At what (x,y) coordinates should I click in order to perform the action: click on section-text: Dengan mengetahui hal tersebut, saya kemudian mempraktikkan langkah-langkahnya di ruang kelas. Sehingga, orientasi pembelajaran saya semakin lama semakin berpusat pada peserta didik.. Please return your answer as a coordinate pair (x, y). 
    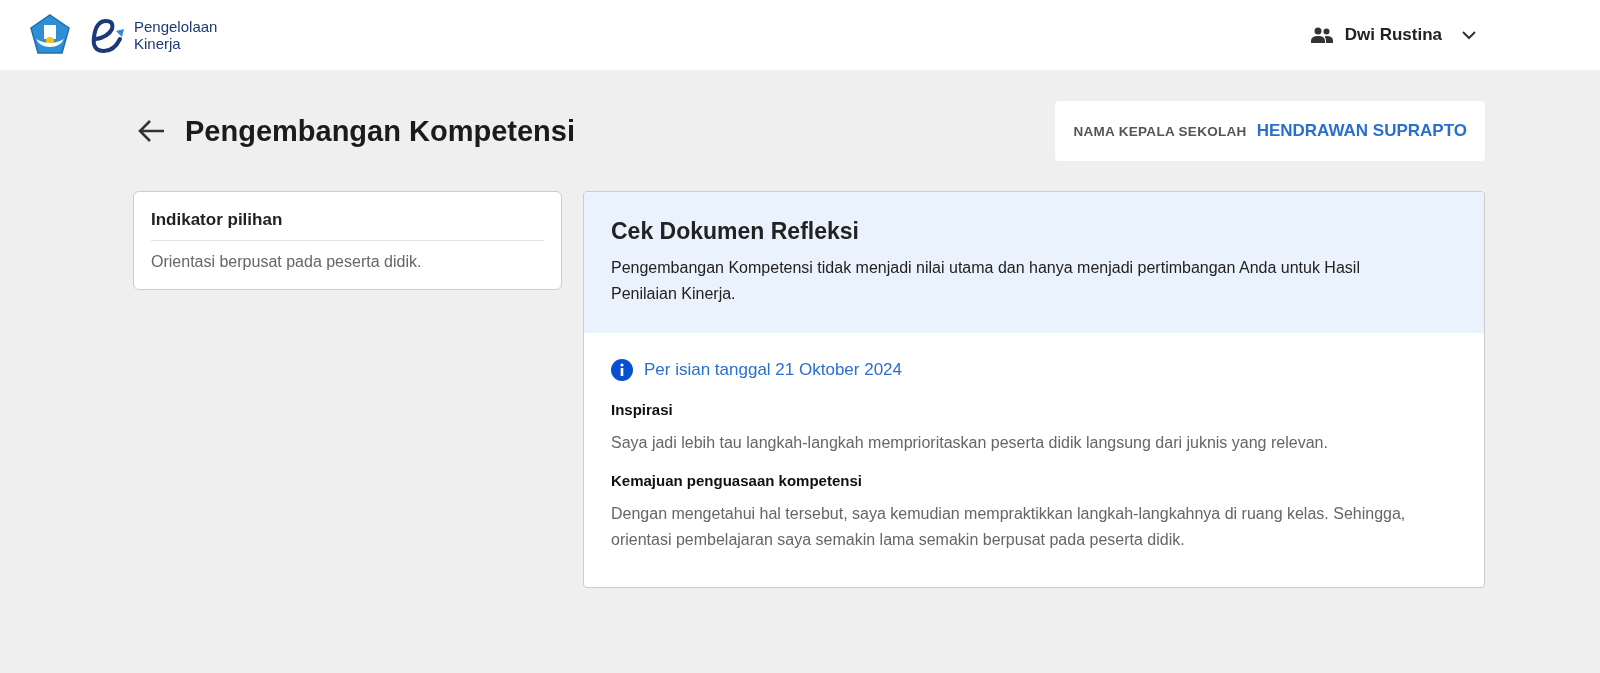
    Looking at the image, I should click on (1009, 527).